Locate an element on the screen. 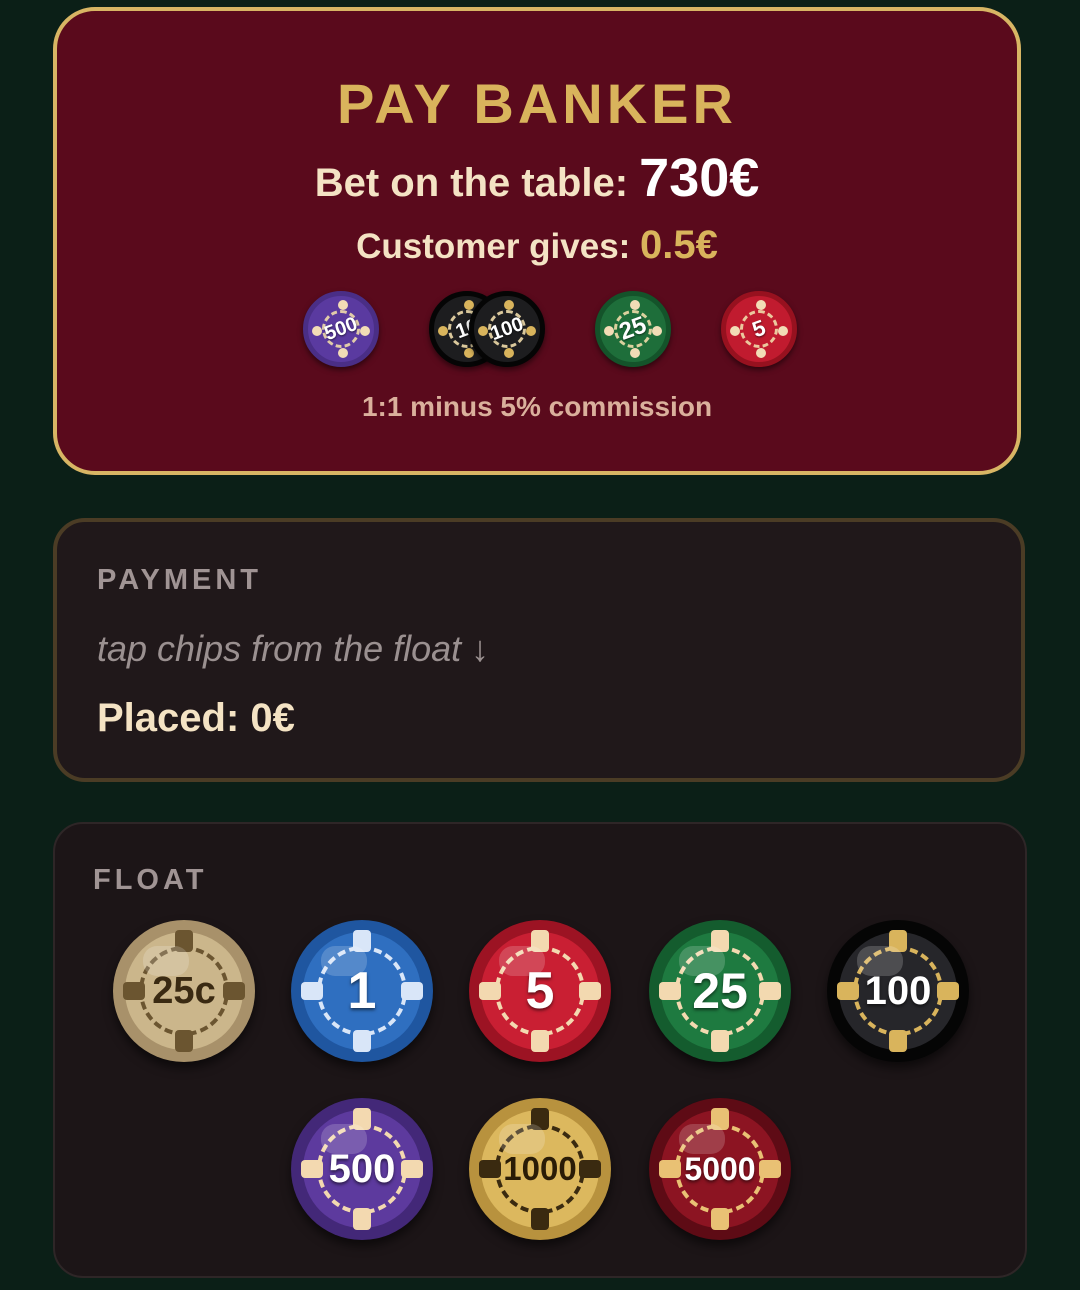 This screenshot has height=1290, width=1080. customer-gives: Customer gives: 0.5€ is located at coordinates (537, 245).